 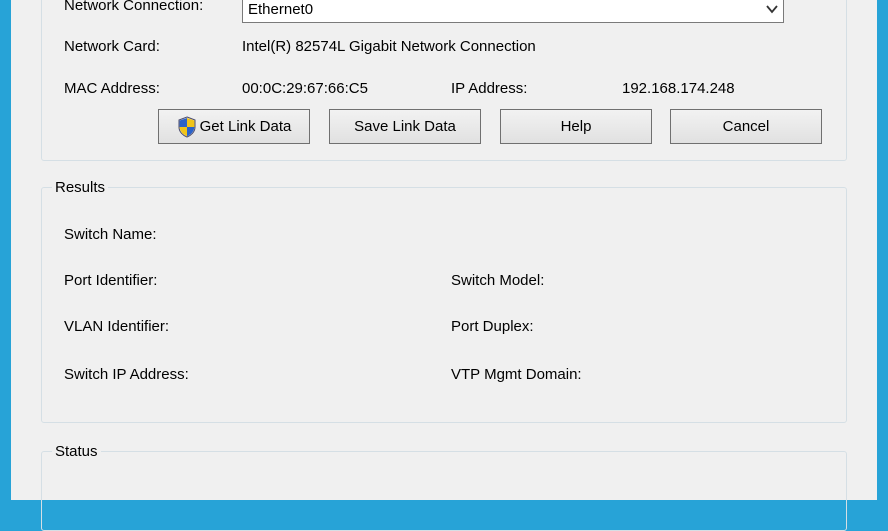 I want to click on network-connection-value: Ethernet0, so click(x=281, y=9).